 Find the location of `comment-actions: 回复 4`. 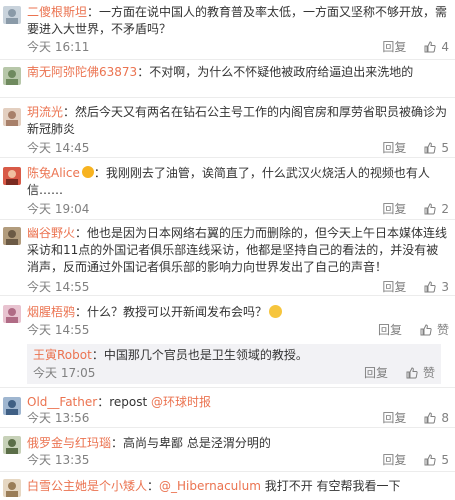

comment-actions: 回复 4 is located at coordinates (415, 47).